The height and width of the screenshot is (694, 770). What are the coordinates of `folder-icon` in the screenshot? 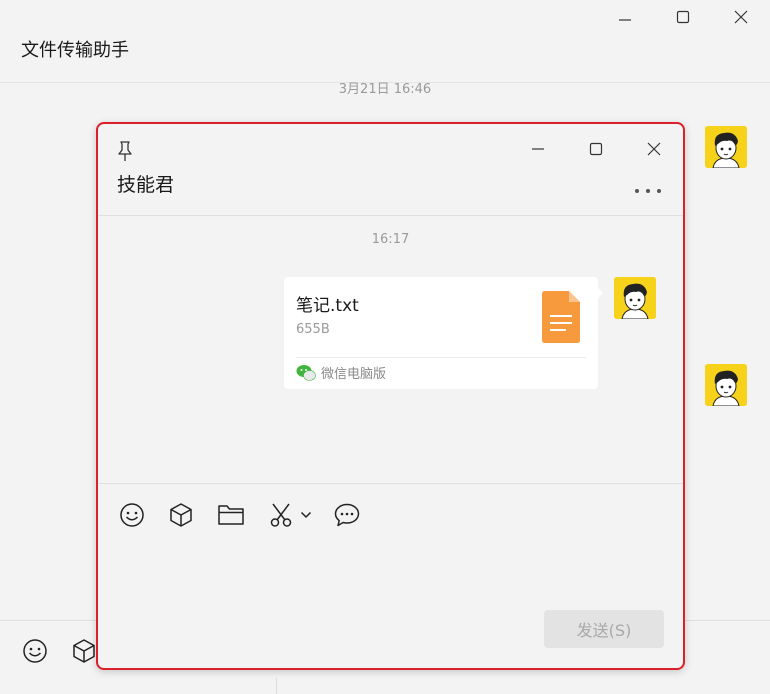 It's located at (231, 515).